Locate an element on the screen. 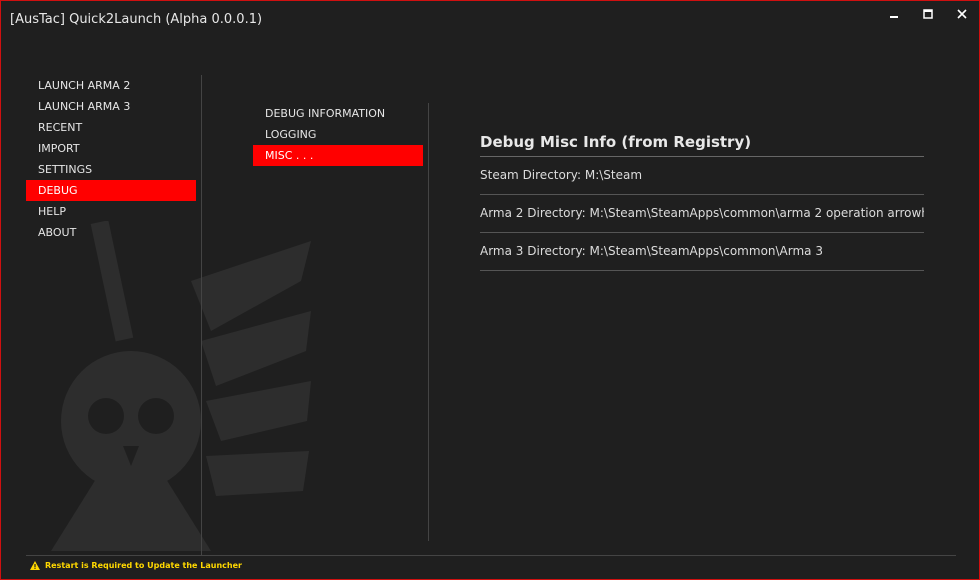  nav-item-launch-arma-3: LAUNCH ARMA 3 is located at coordinates (111, 106).